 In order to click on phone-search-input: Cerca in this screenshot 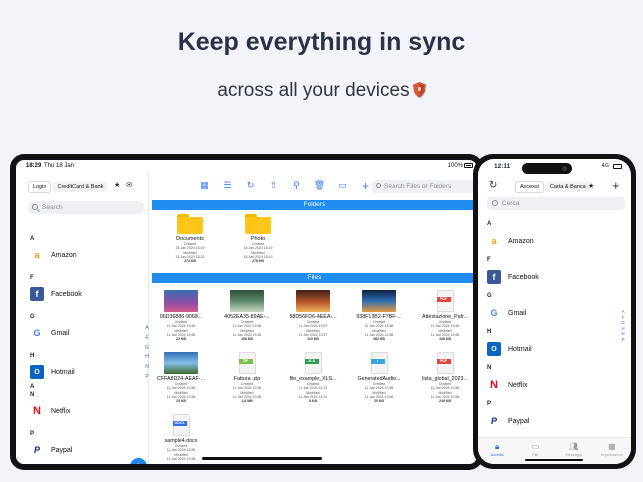, I will do `click(556, 203)`.